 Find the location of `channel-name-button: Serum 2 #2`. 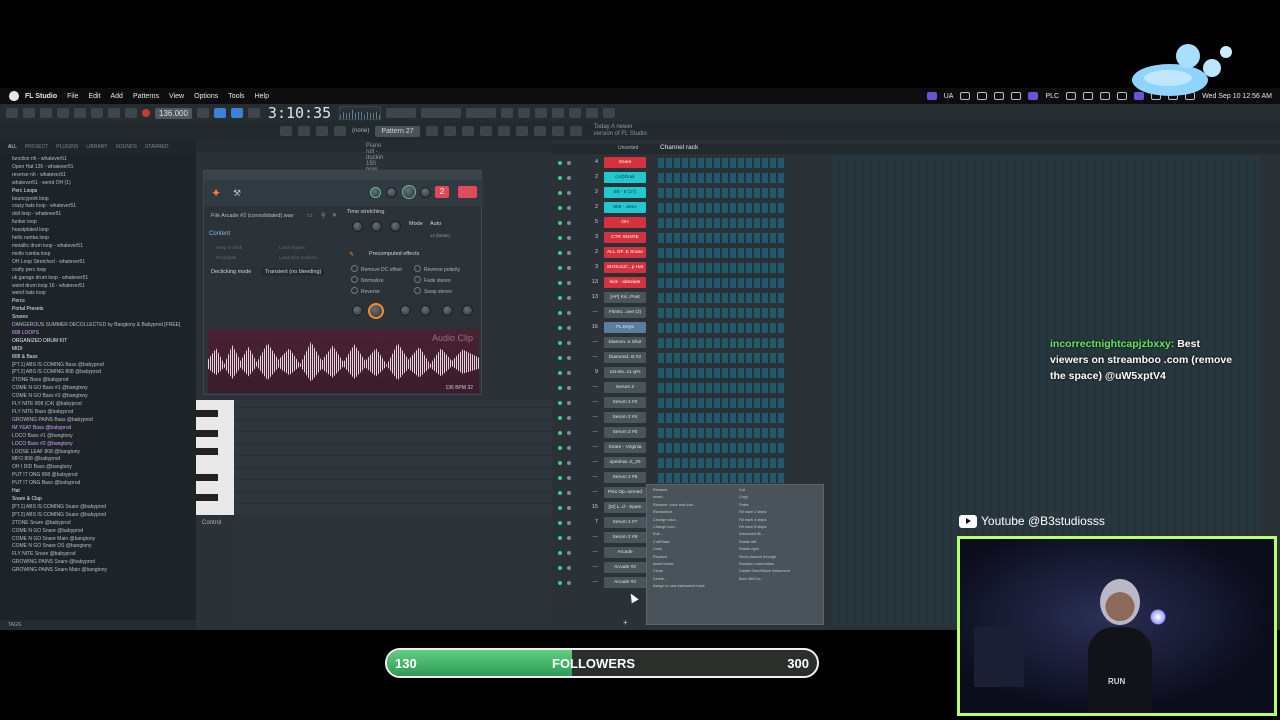

channel-name-button: Serum 2 #2 is located at coordinates (625, 402).